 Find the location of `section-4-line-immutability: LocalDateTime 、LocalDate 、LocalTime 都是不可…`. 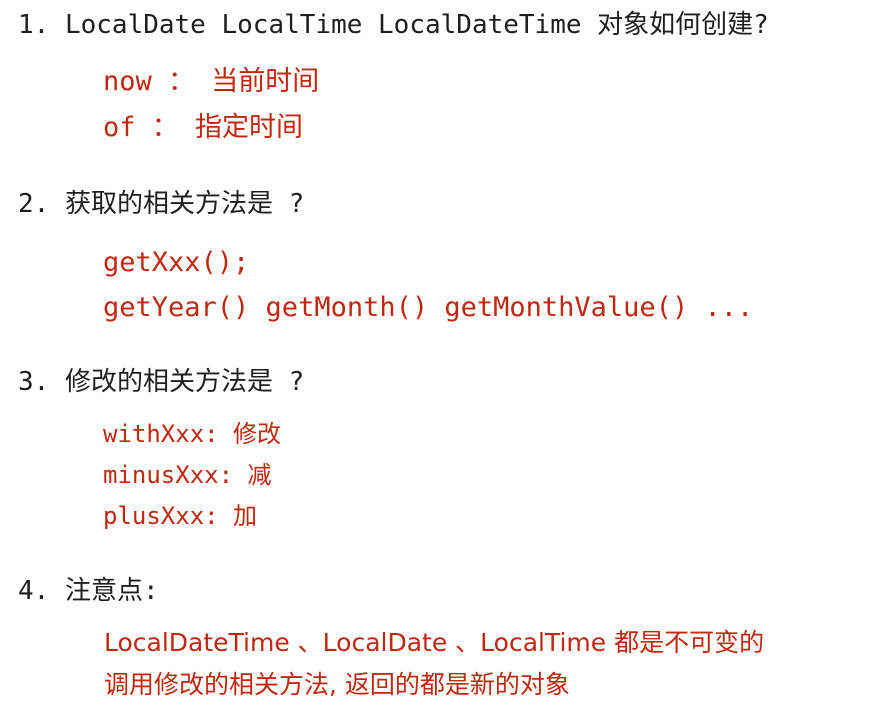

section-4-line-immutability: LocalDateTime 、LocalDate 、LocalTime 都是不可… is located at coordinates (434, 642).